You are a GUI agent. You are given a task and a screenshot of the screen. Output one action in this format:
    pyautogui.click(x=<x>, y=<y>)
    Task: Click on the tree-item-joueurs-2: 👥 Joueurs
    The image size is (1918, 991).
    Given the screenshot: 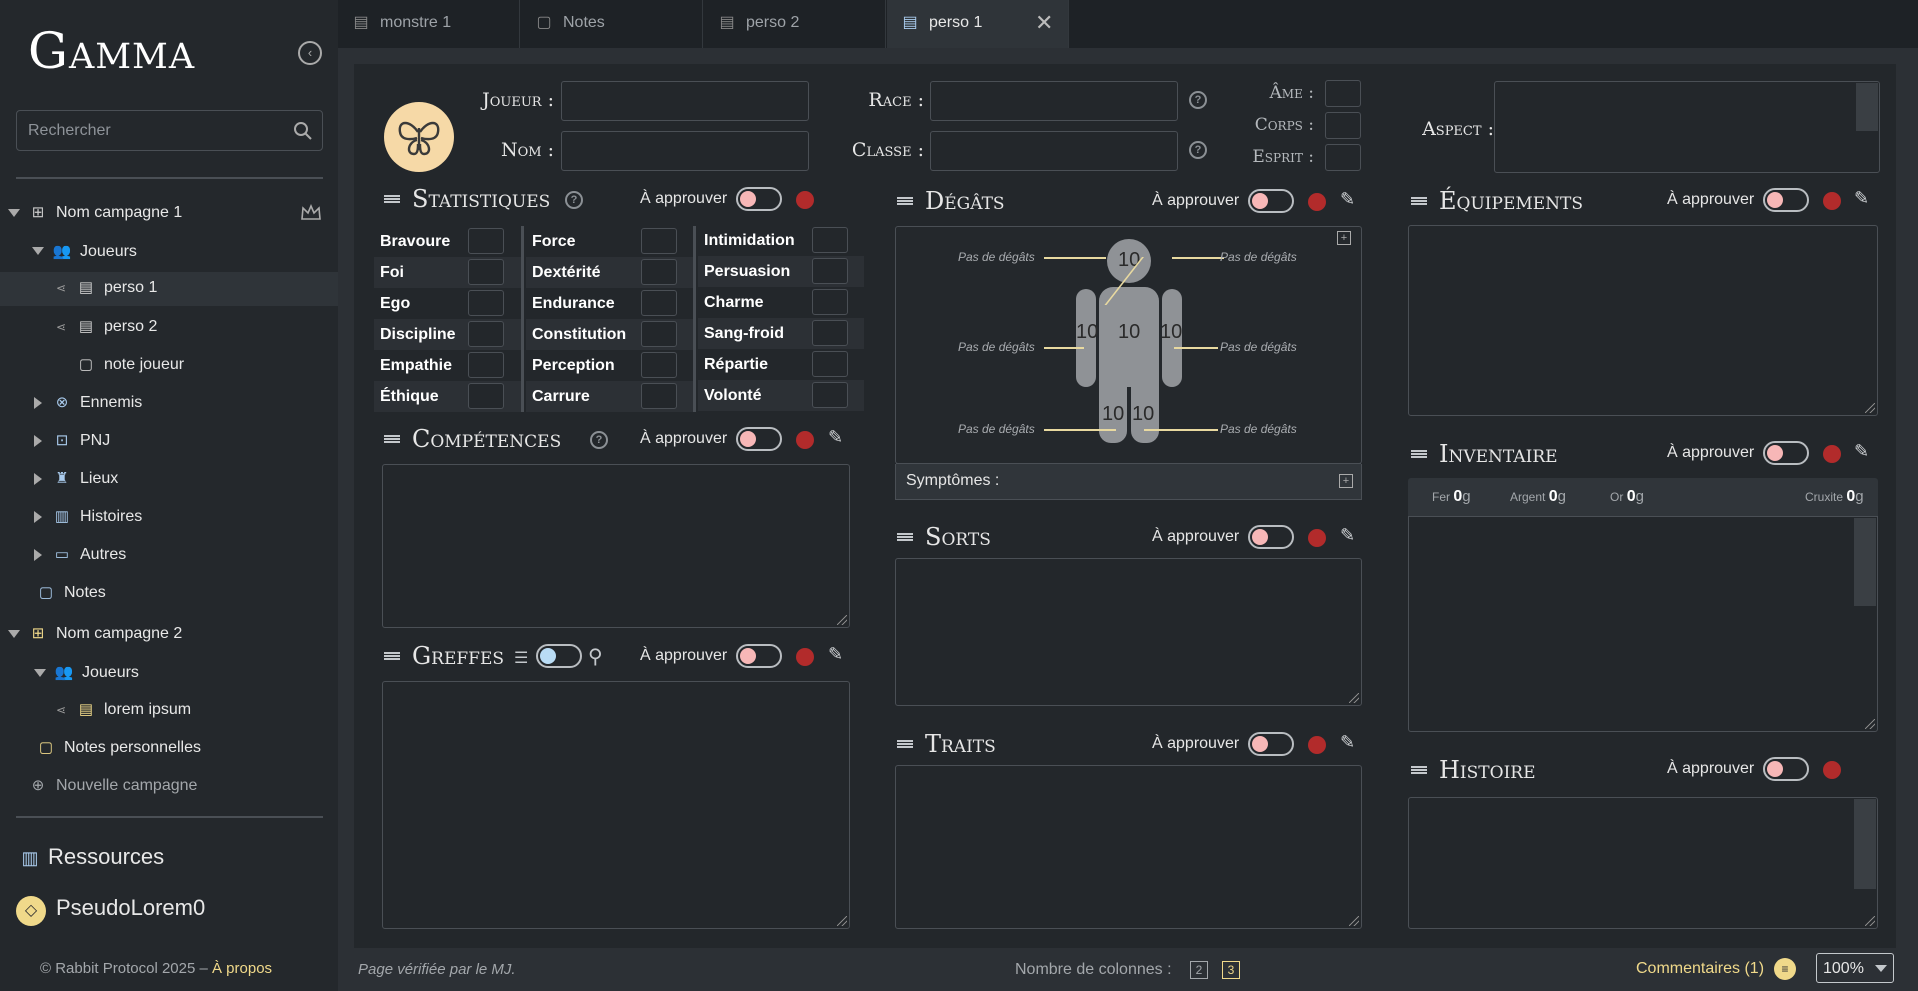 What is the action you would take?
    pyautogui.click(x=96, y=673)
    